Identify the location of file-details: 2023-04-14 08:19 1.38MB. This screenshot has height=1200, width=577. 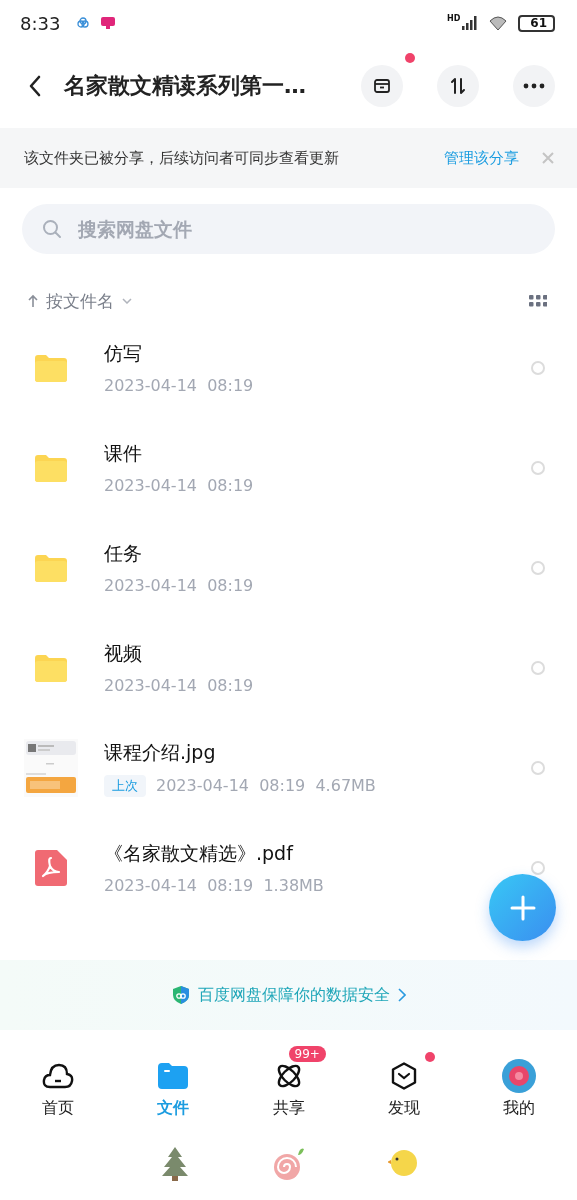
(214, 885).